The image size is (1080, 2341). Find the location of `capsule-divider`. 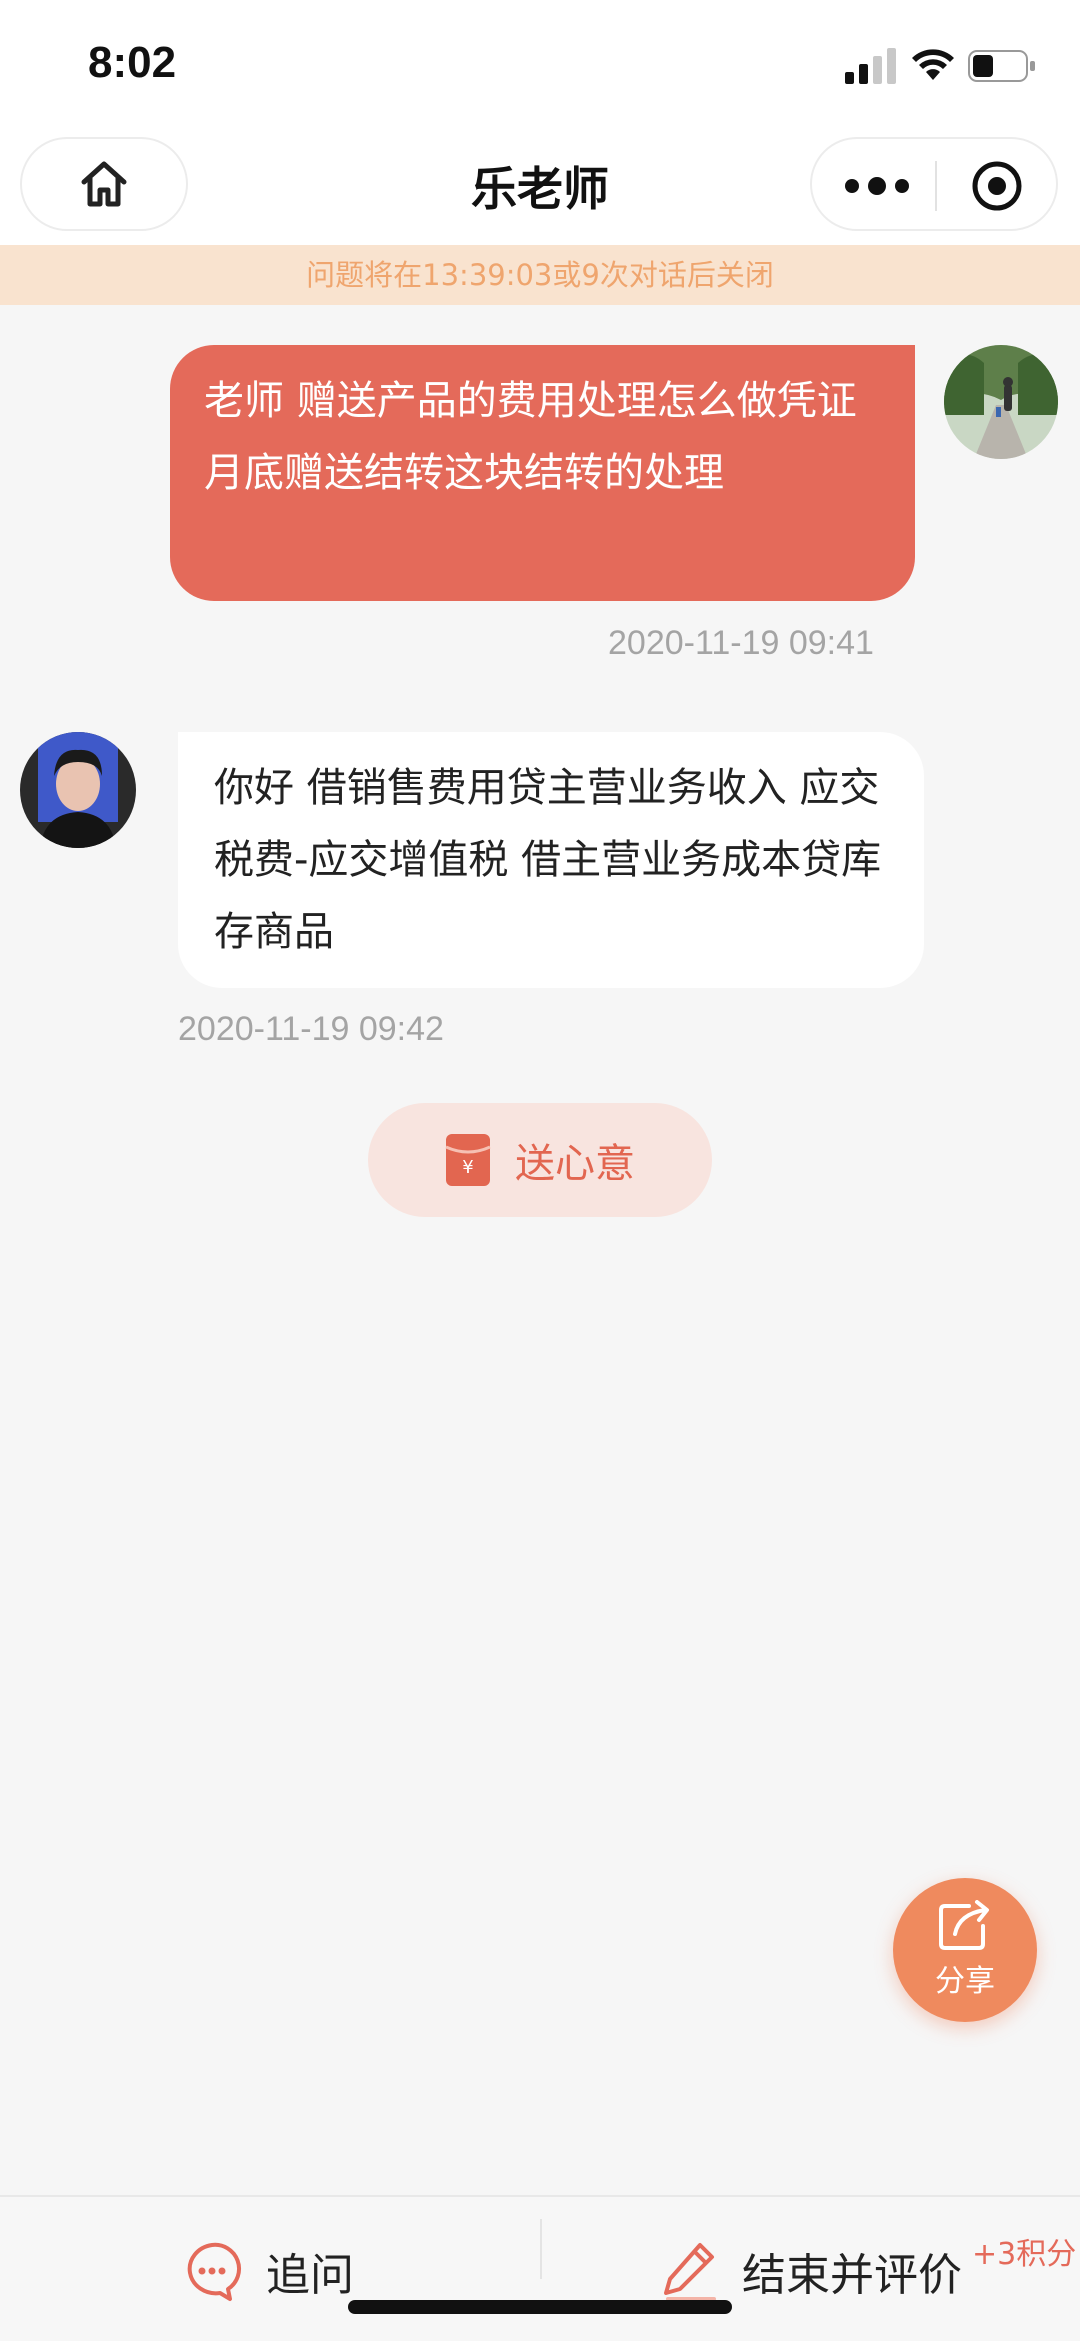

capsule-divider is located at coordinates (936, 186).